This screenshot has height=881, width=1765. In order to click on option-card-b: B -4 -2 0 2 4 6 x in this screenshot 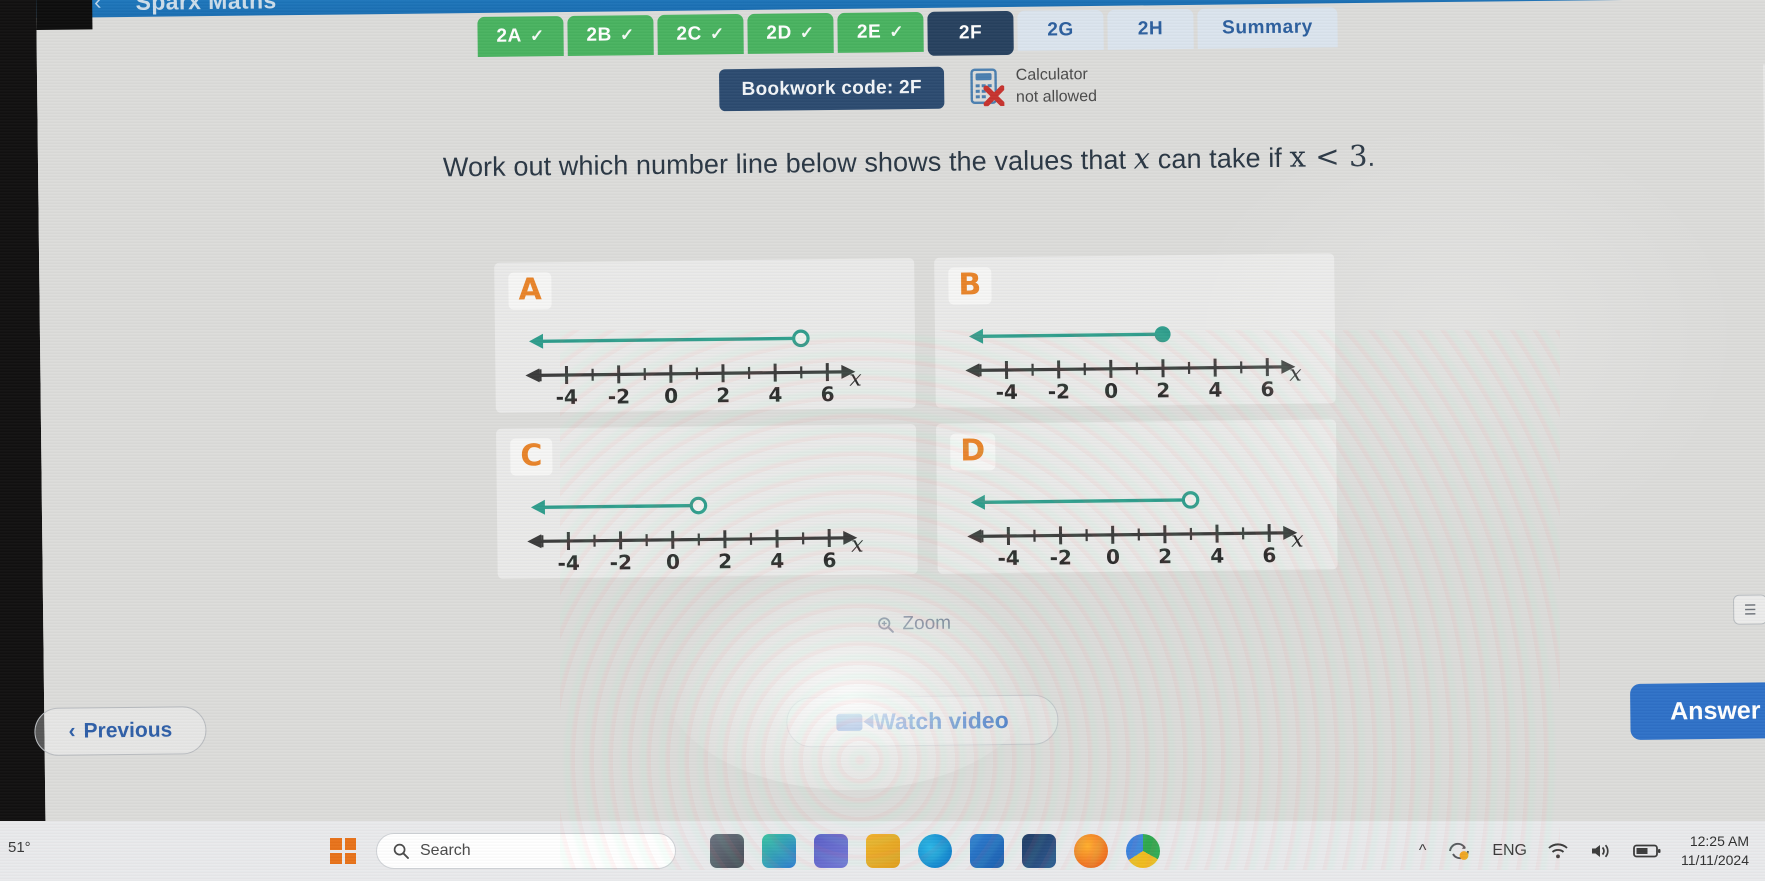, I will do `click(1135, 330)`.